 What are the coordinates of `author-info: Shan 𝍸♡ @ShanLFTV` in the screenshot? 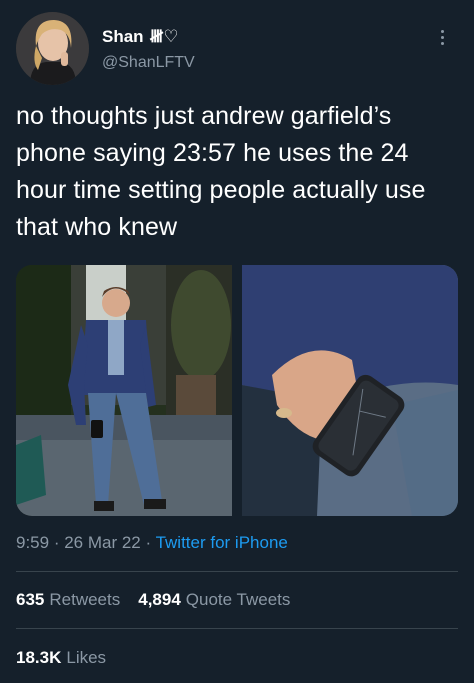 It's located at (148, 49).